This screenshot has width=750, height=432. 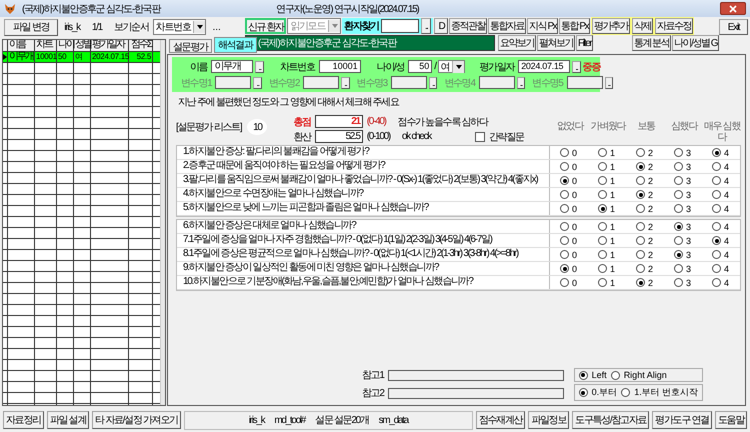 I want to click on tab: 해석결과, so click(x=235, y=45).